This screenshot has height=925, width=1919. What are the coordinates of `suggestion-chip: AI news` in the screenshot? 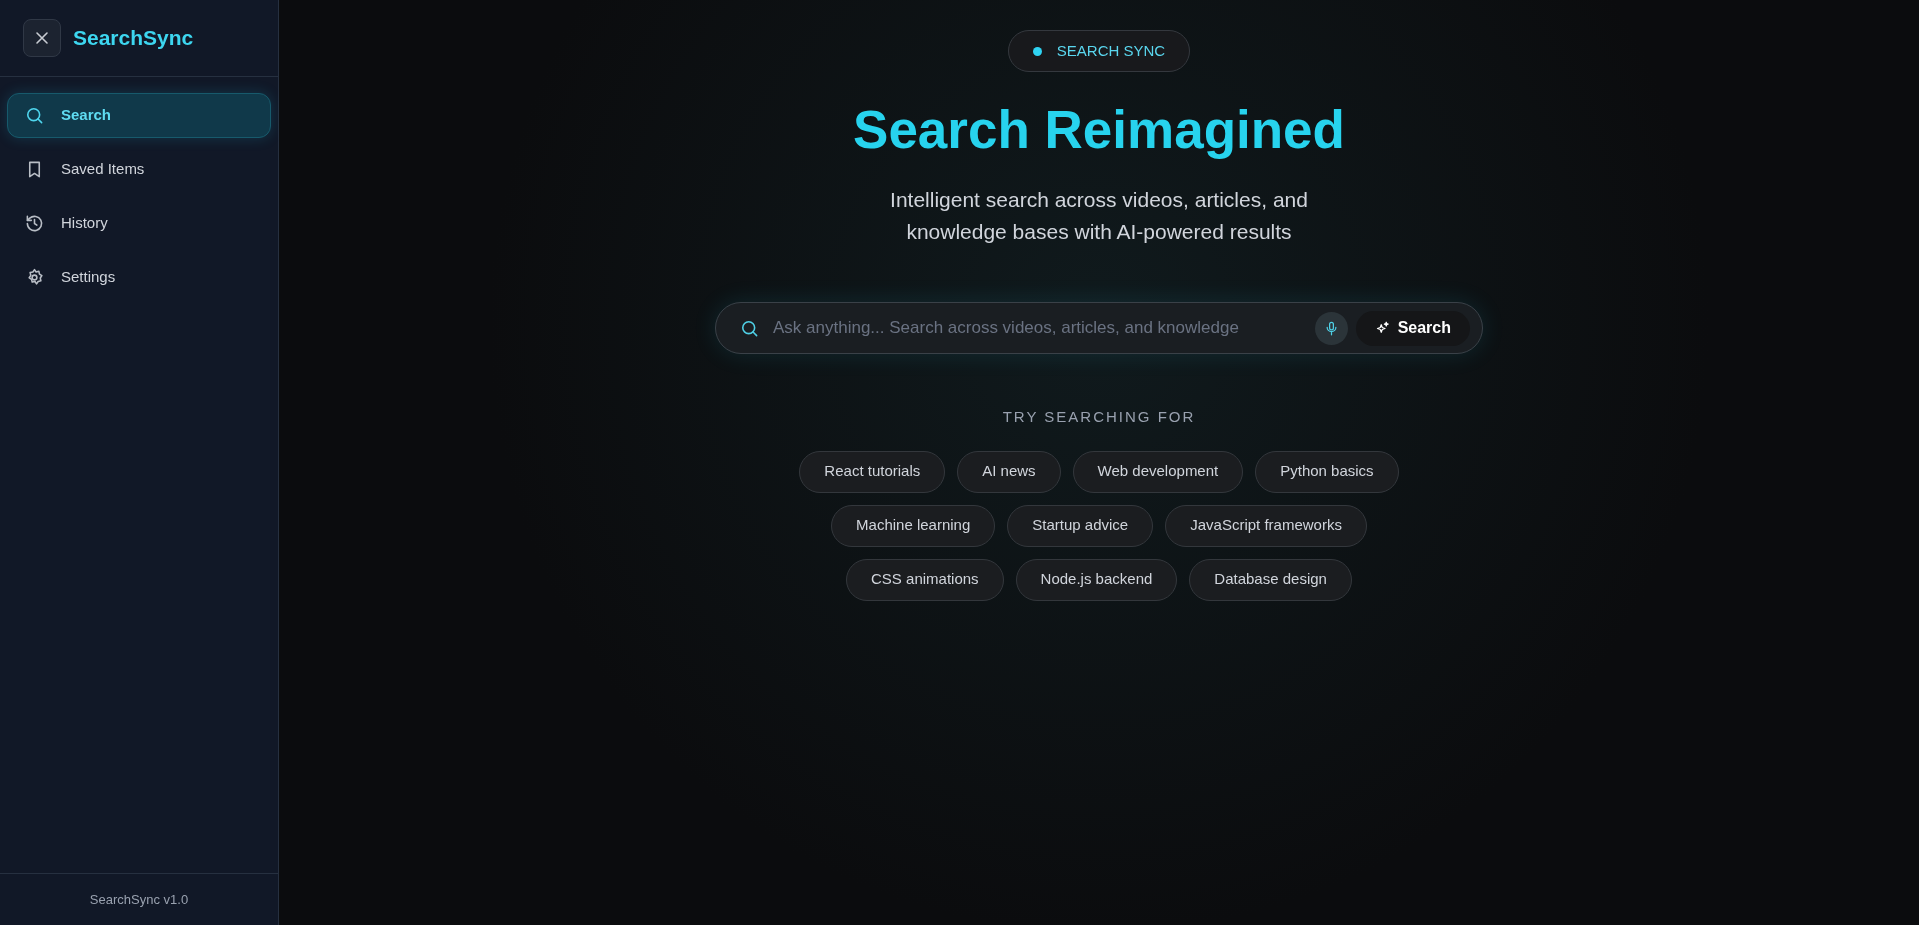 It's located at (1009, 471).